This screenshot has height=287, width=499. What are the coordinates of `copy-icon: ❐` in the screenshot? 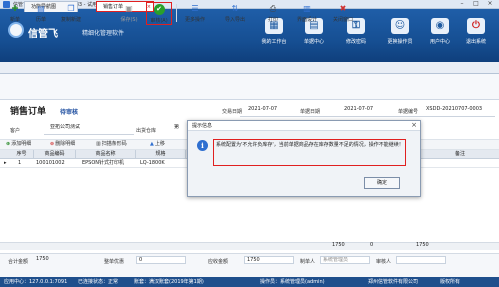 It's located at (71, 8).